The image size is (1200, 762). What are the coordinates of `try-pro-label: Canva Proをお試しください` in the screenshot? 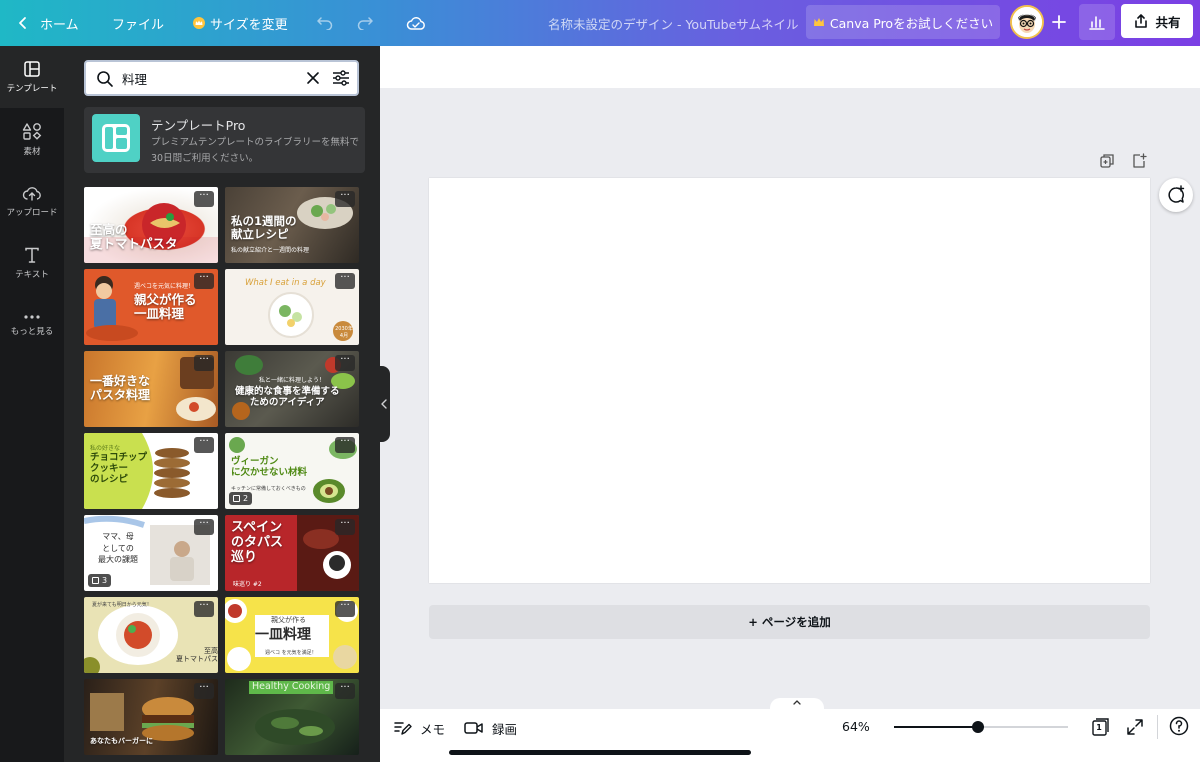 It's located at (911, 23).